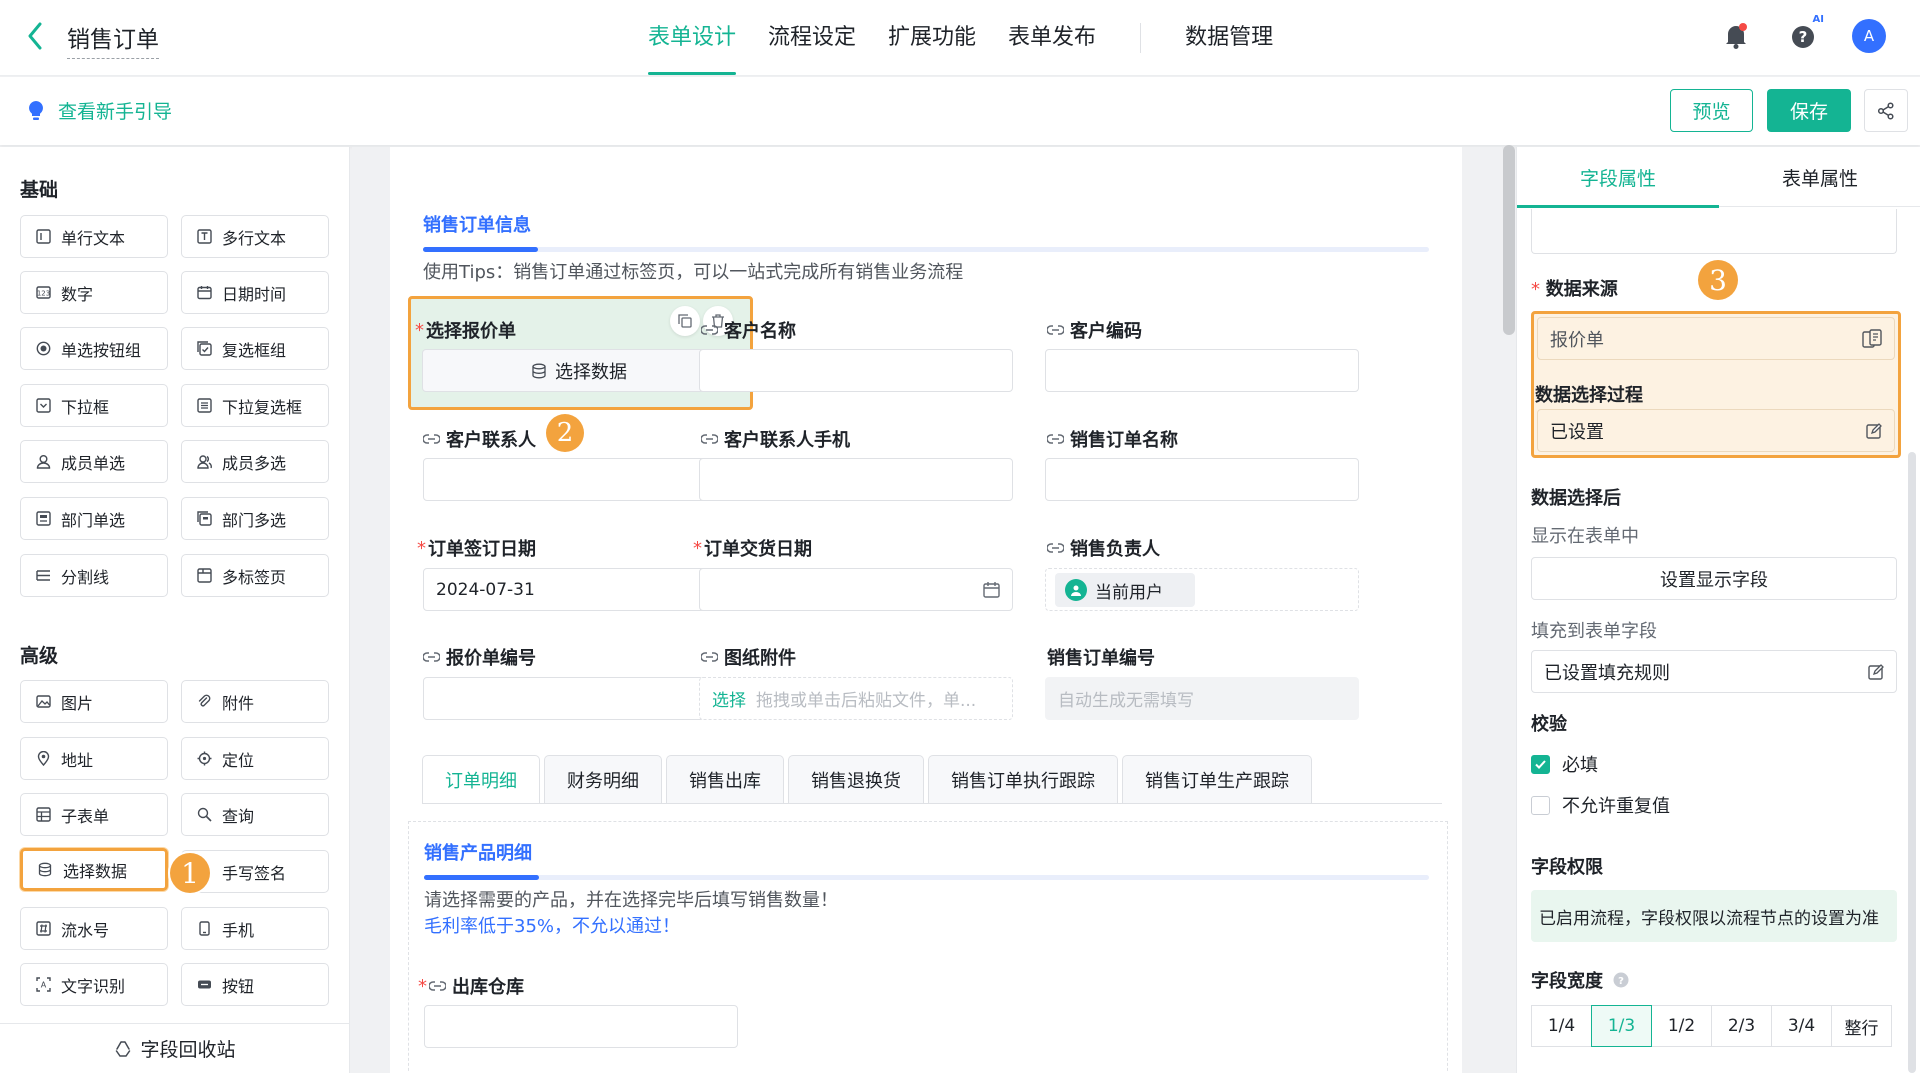 The image size is (1920, 1073). What do you see at coordinates (1621, 1026) in the screenshot?
I see `width-option-1-3: 1/3` at bounding box center [1621, 1026].